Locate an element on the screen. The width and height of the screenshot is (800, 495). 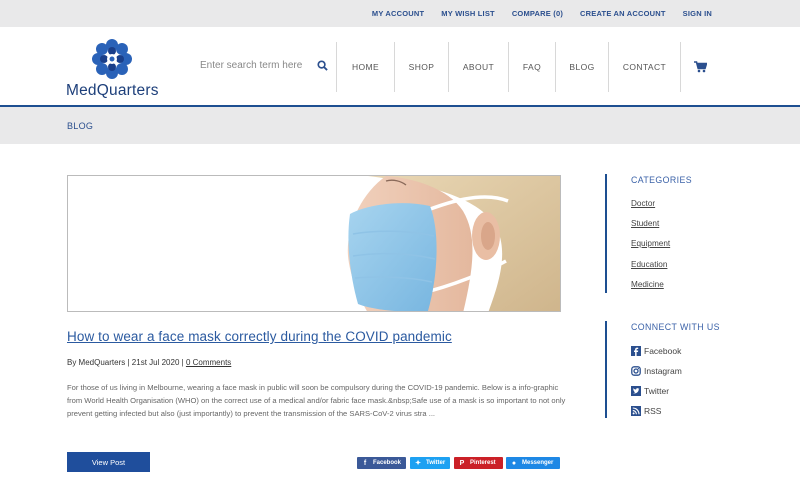
categories-heading: CATEGORIES is located at coordinates (662, 180).